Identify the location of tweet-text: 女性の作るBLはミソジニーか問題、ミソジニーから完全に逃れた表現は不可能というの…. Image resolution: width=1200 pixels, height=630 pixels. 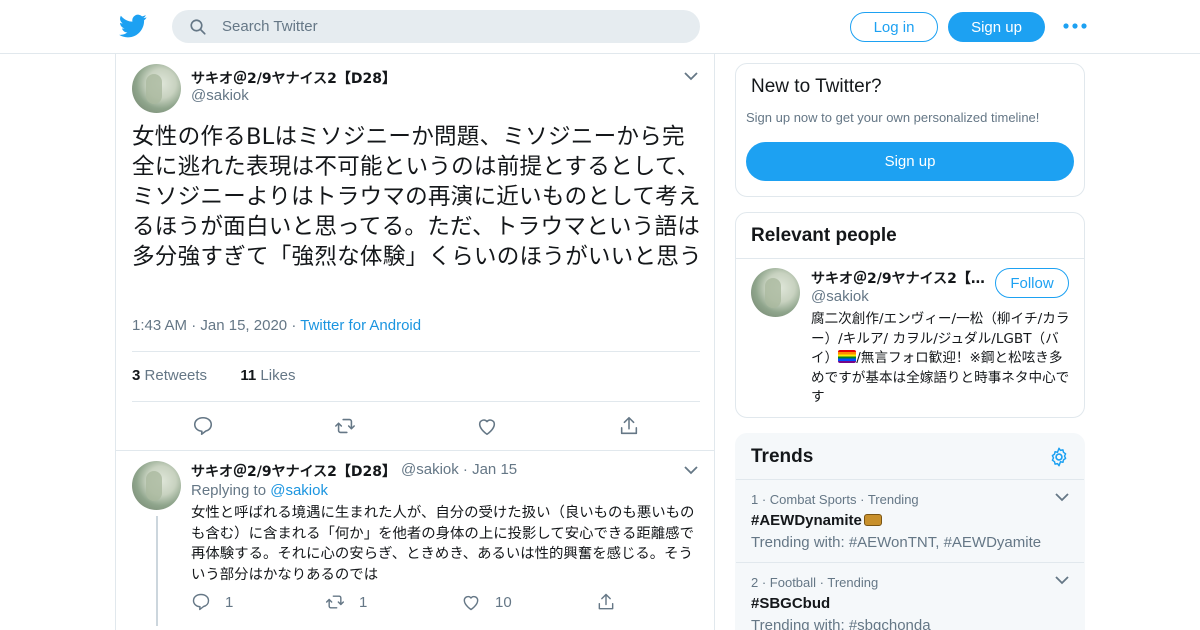
(417, 197).